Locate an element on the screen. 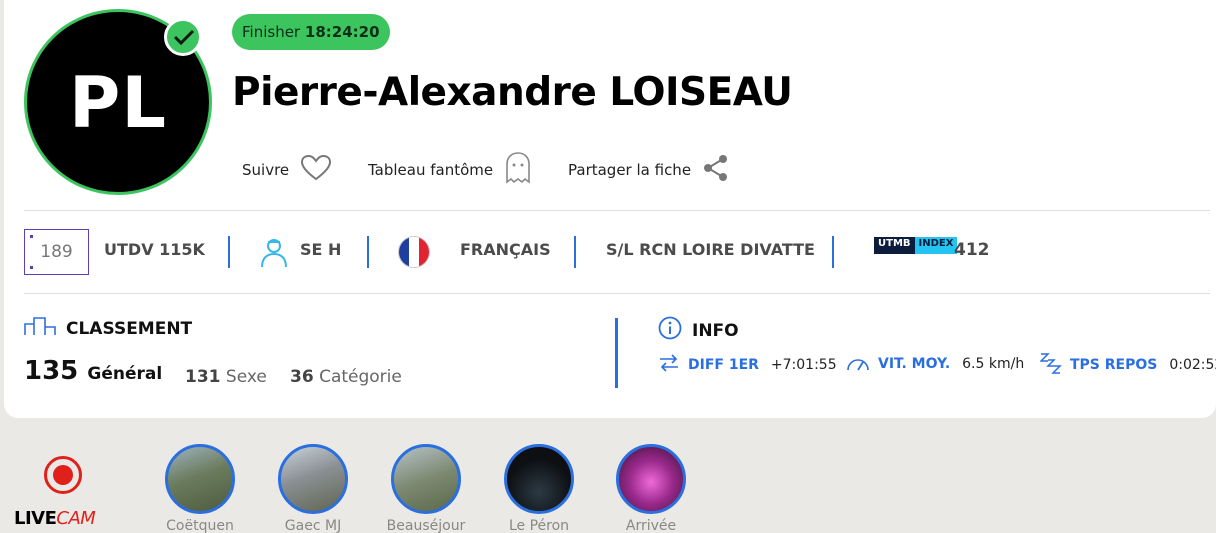 This screenshot has height=533, width=1216. finisher-label: Finisher is located at coordinates (271, 32).